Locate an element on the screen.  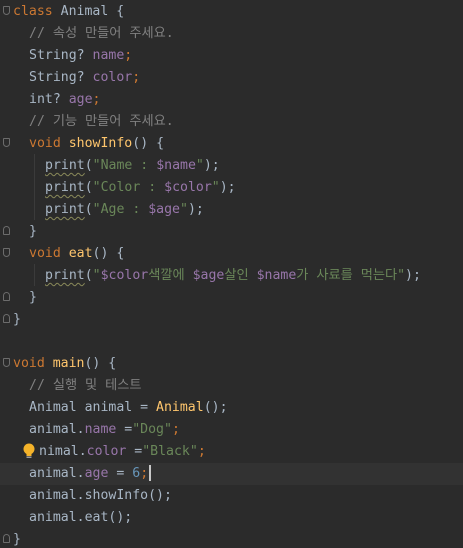
comment: // 실행 및 테스트 is located at coordinates (85, 385).